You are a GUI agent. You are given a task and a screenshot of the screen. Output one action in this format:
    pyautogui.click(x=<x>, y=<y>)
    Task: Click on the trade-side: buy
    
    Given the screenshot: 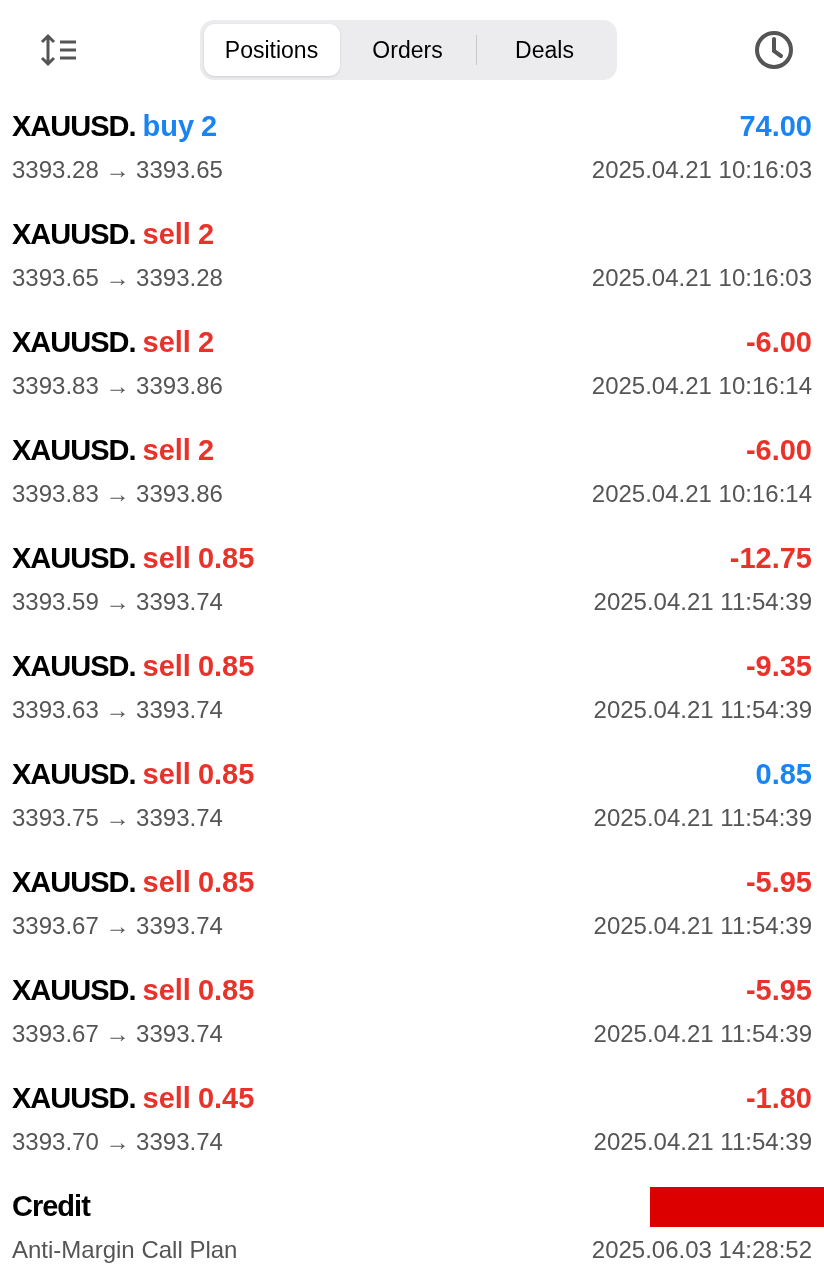 What is the action you would take?
    pyautogui.click(x=168, y=127)
    